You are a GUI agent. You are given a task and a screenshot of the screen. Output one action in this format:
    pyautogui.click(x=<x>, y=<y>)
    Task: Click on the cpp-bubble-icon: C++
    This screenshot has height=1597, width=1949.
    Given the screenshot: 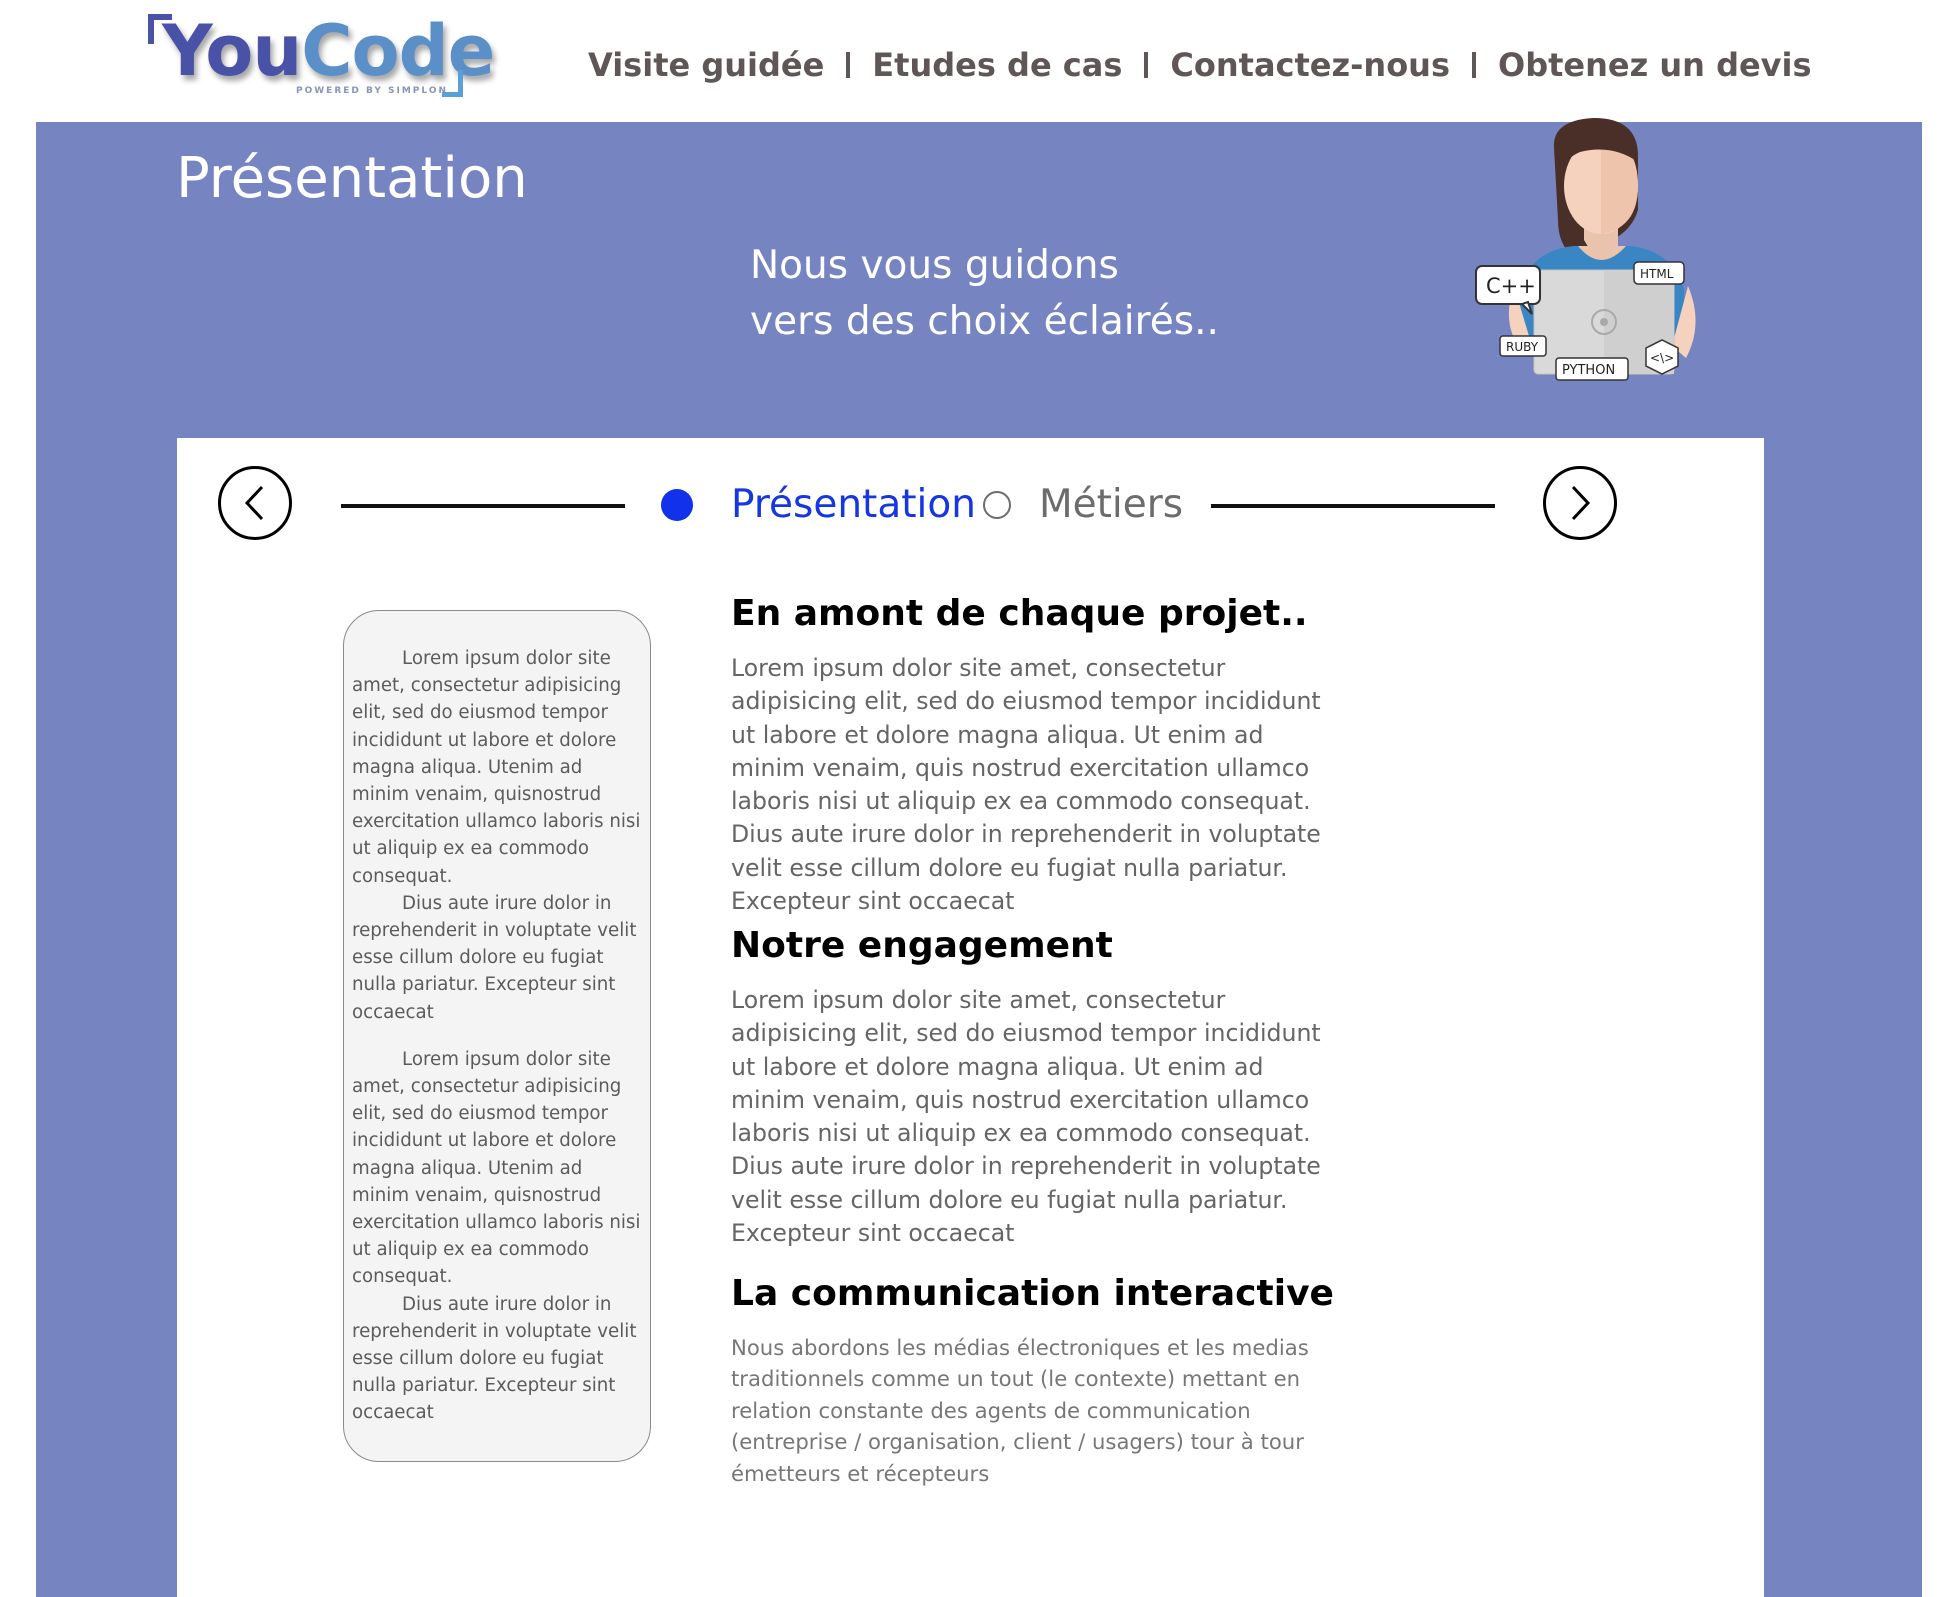 What is the action you would take?
    pyautogui.click(x=1508, y=290)
    